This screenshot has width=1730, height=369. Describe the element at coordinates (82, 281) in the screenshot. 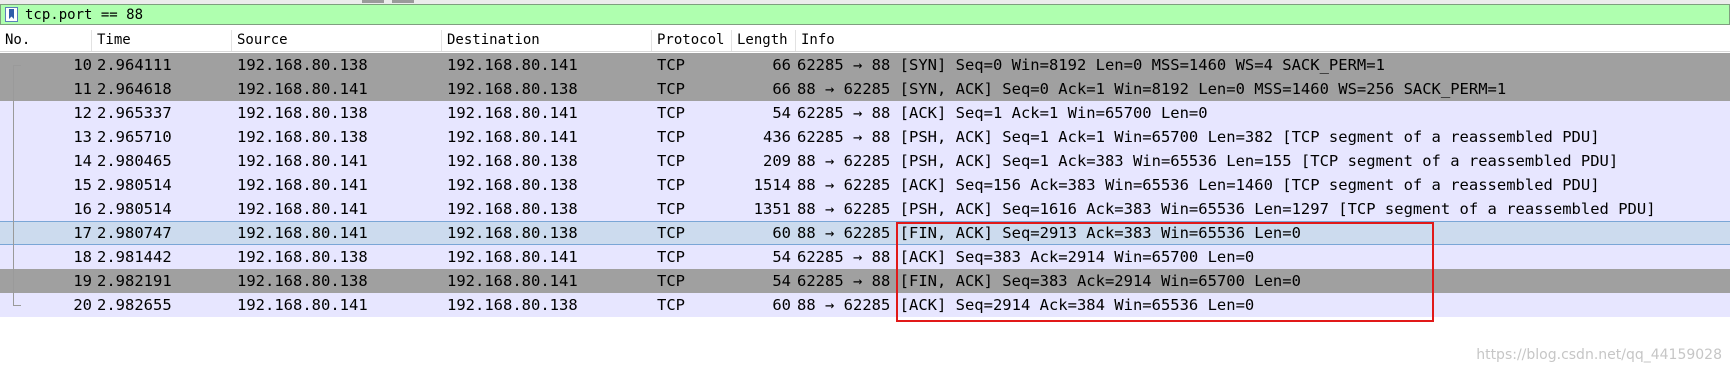

I see `packet-number: 19` at that location.